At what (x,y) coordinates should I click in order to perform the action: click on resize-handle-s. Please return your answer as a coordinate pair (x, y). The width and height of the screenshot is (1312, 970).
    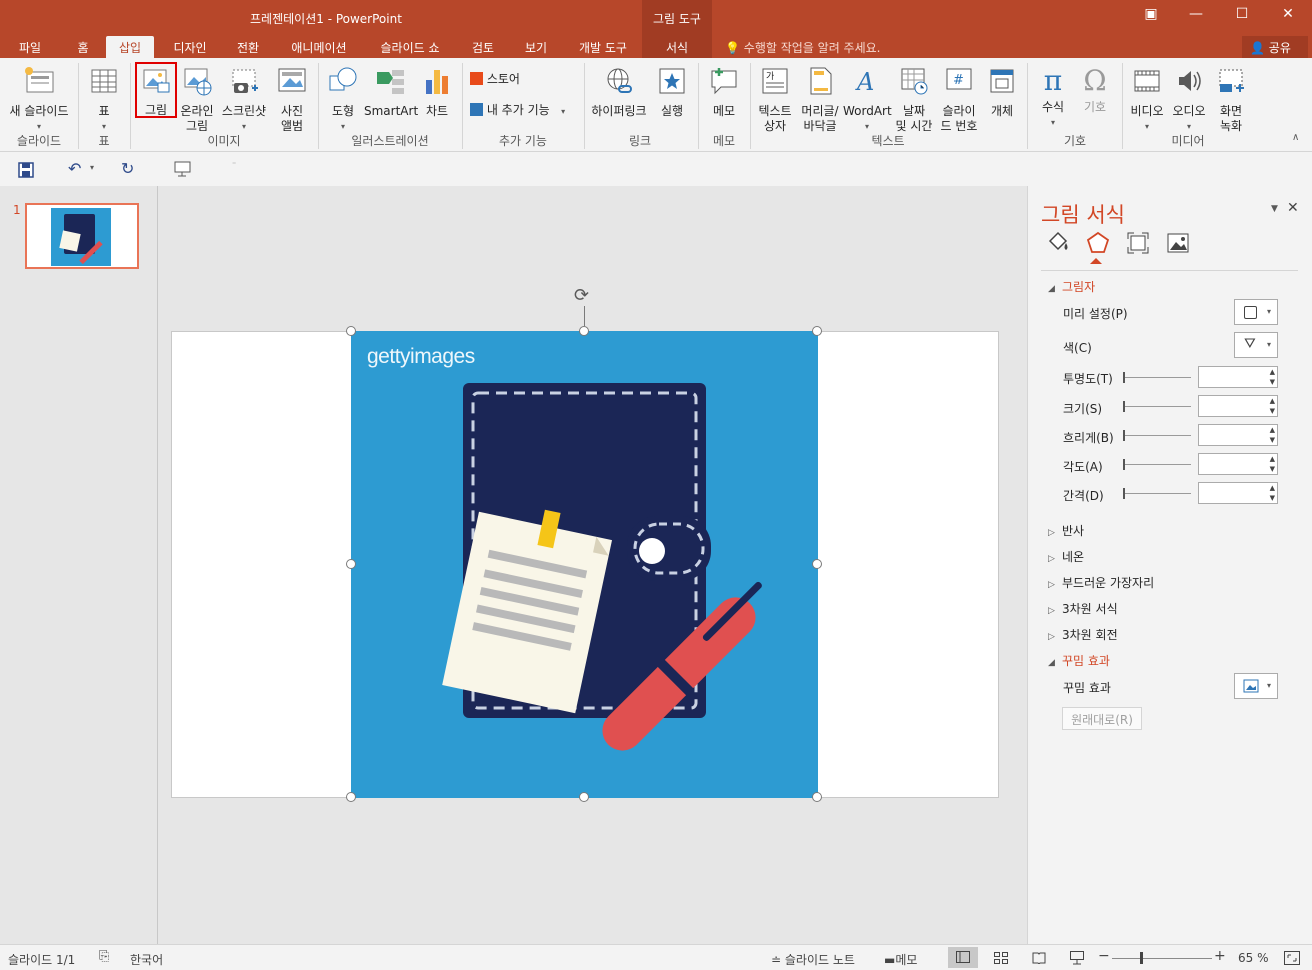
    Looking at the image, I should click on (584, 797).